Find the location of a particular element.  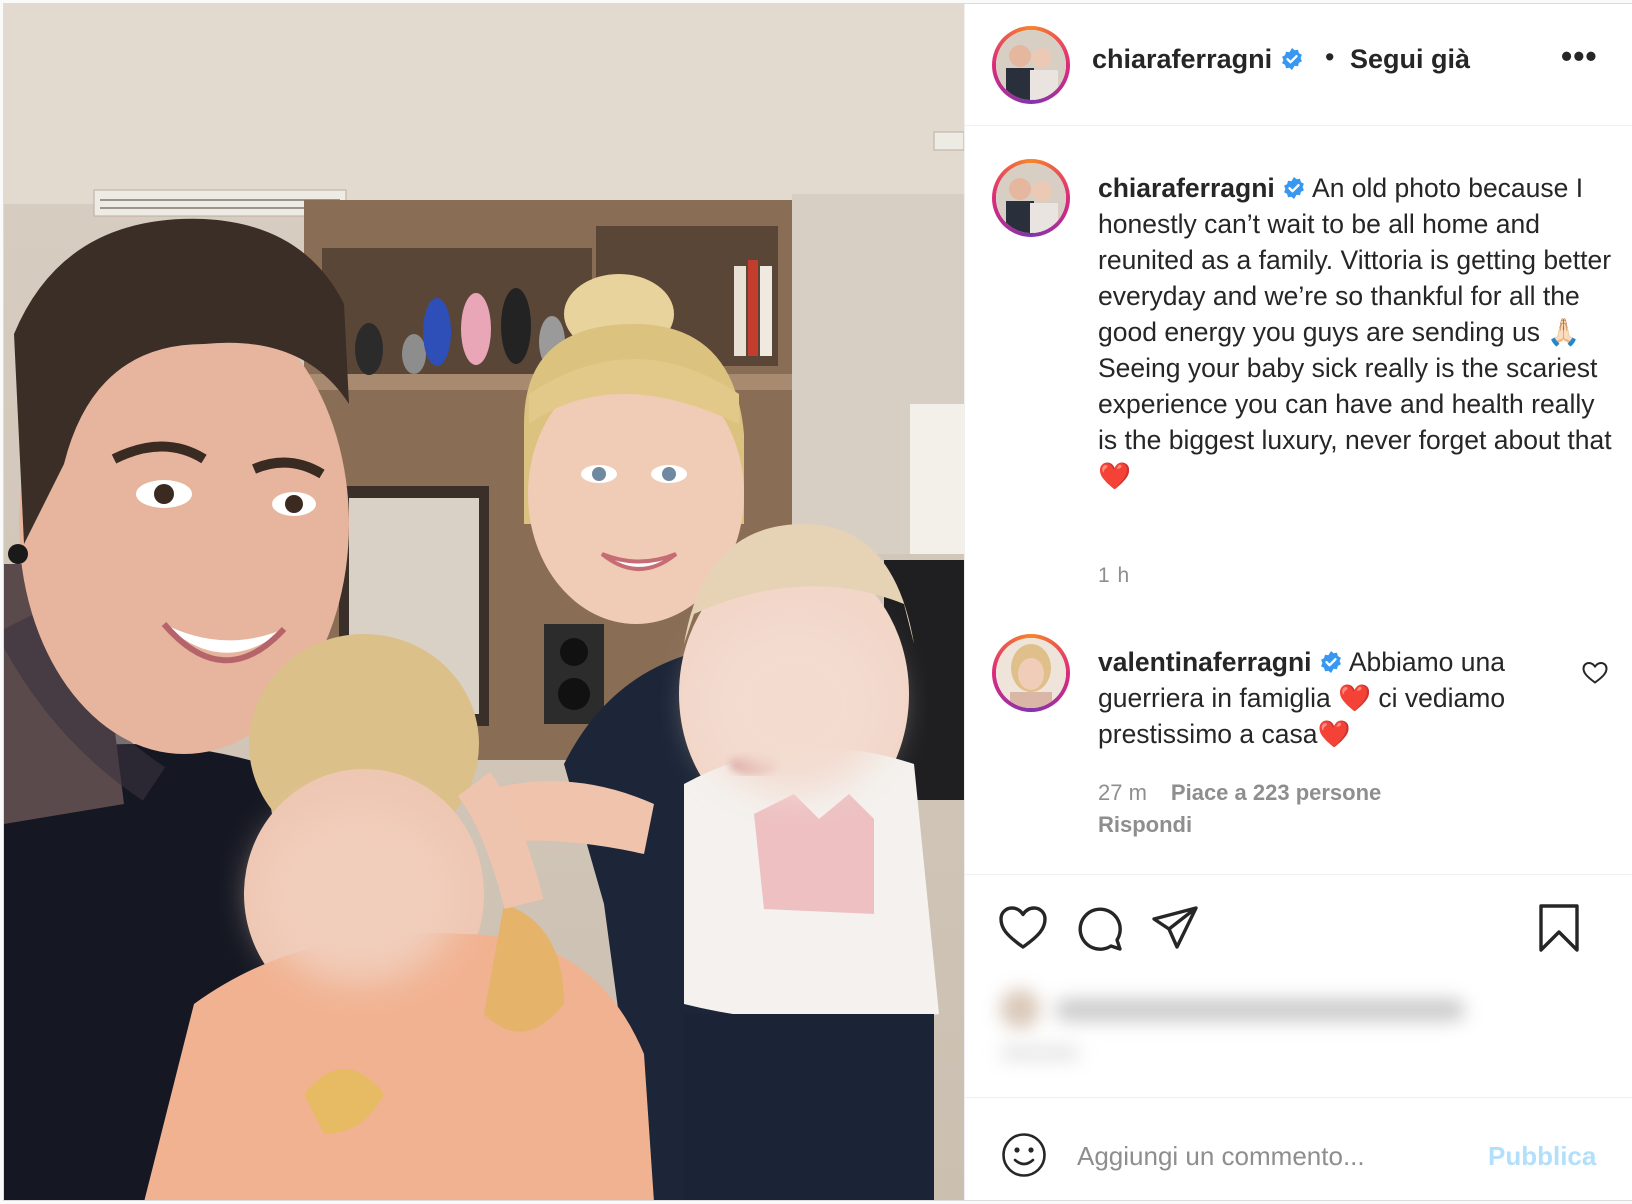

add-comment-bar: Aggiungi un commento... Pubblica is located at coordinates (1298, 1148).